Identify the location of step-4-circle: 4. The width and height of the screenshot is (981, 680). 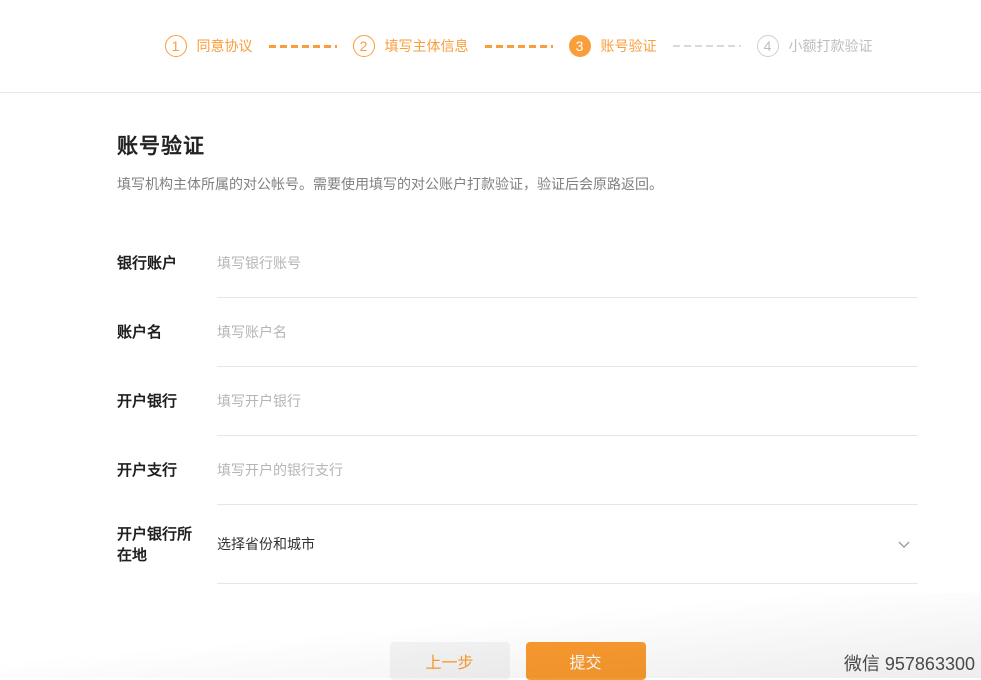
(767, 46).